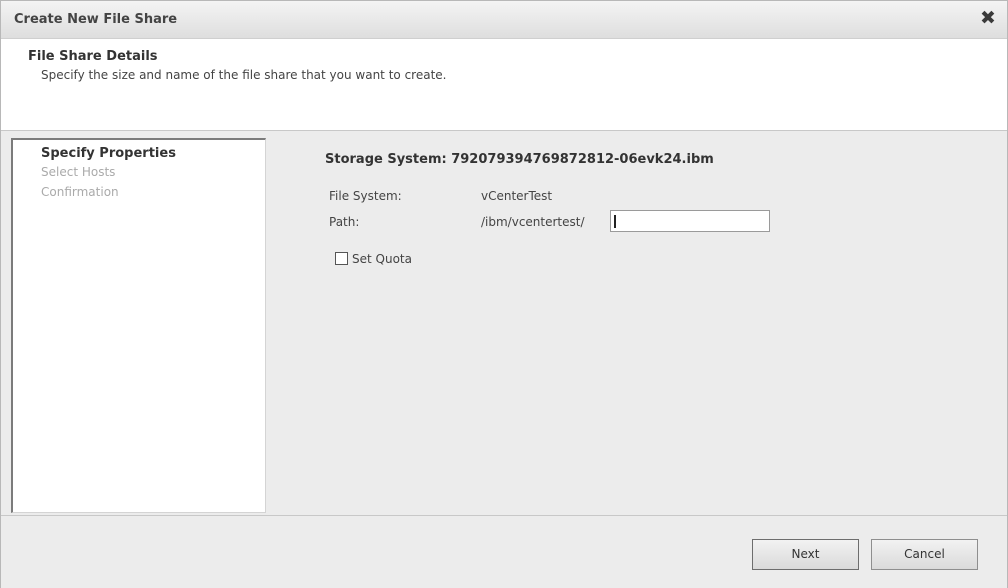  Describe the element at coordinates (615, 221) in the screenshot. I see `text-caret` at that location.